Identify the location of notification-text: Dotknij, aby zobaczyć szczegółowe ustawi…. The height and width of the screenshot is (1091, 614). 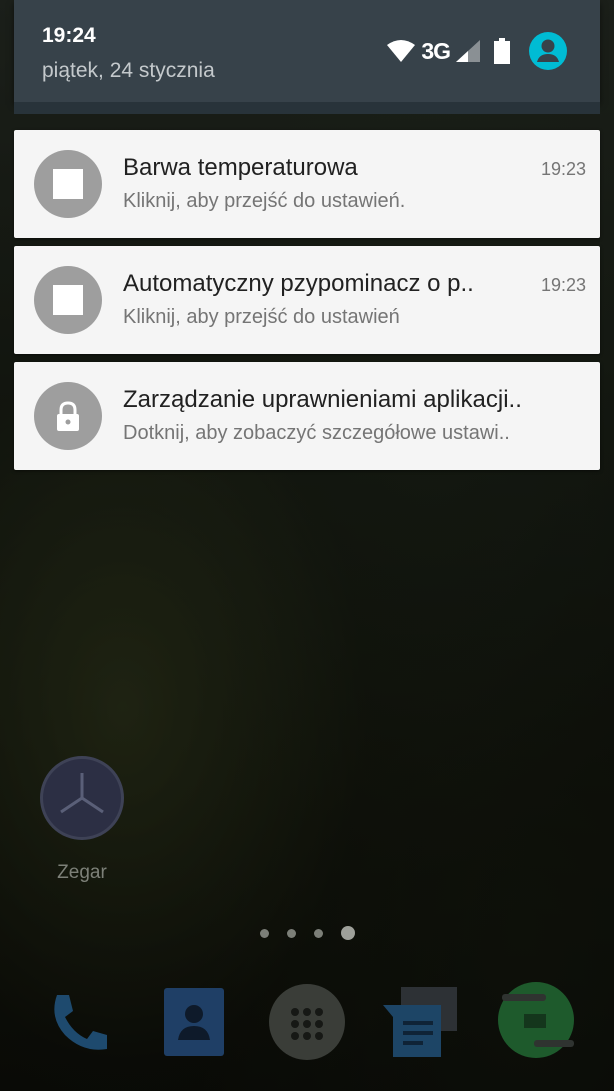
(316, 433).